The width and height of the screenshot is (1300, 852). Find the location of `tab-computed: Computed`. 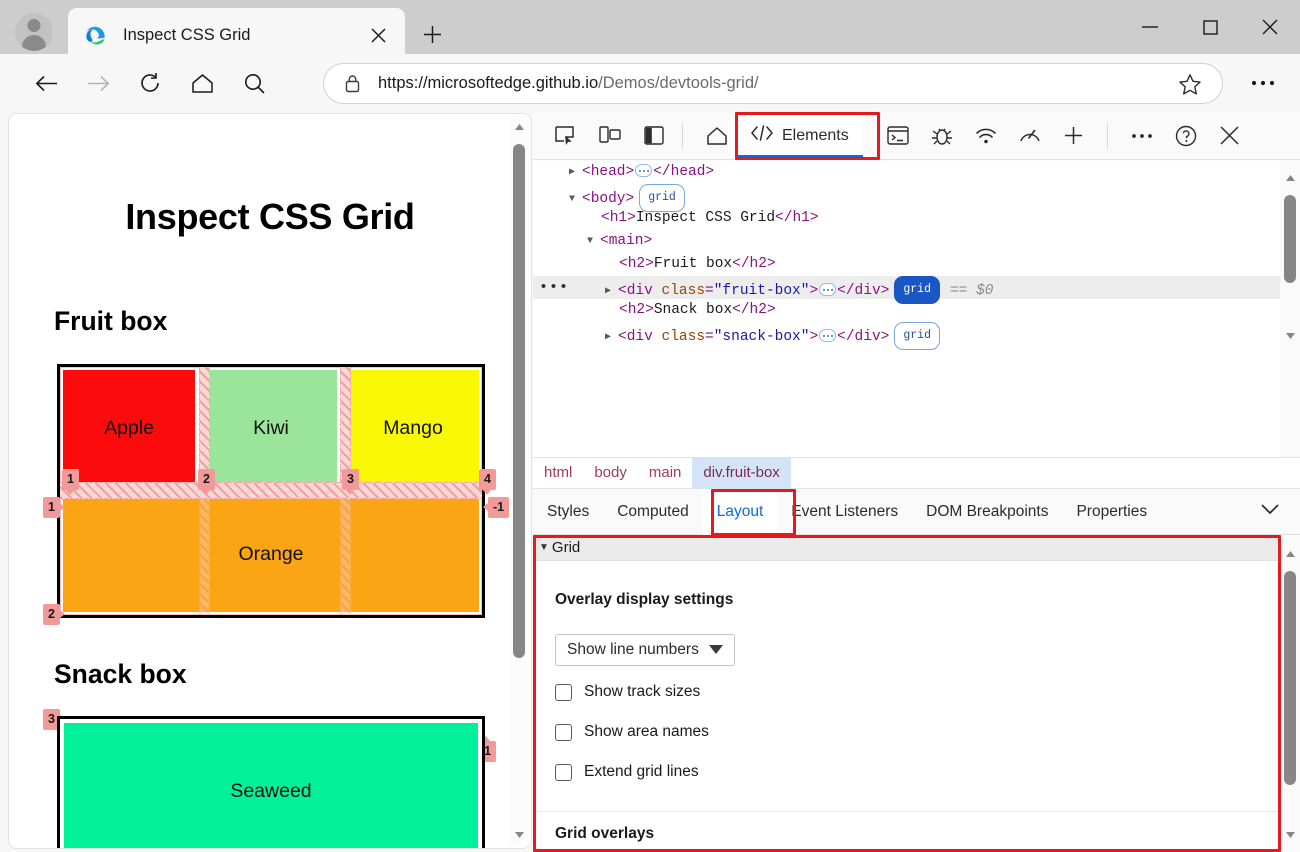

tab-computed: Computed is located at coordinates (653, 512).